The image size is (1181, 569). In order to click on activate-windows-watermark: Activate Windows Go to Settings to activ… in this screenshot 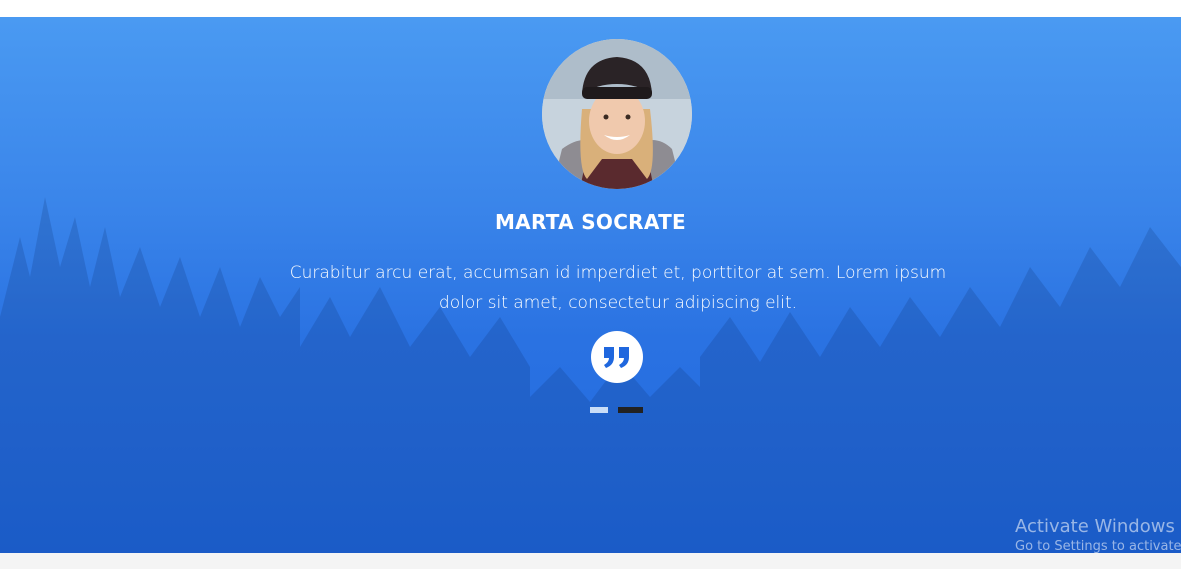, I will do `click(1098, 534)`.